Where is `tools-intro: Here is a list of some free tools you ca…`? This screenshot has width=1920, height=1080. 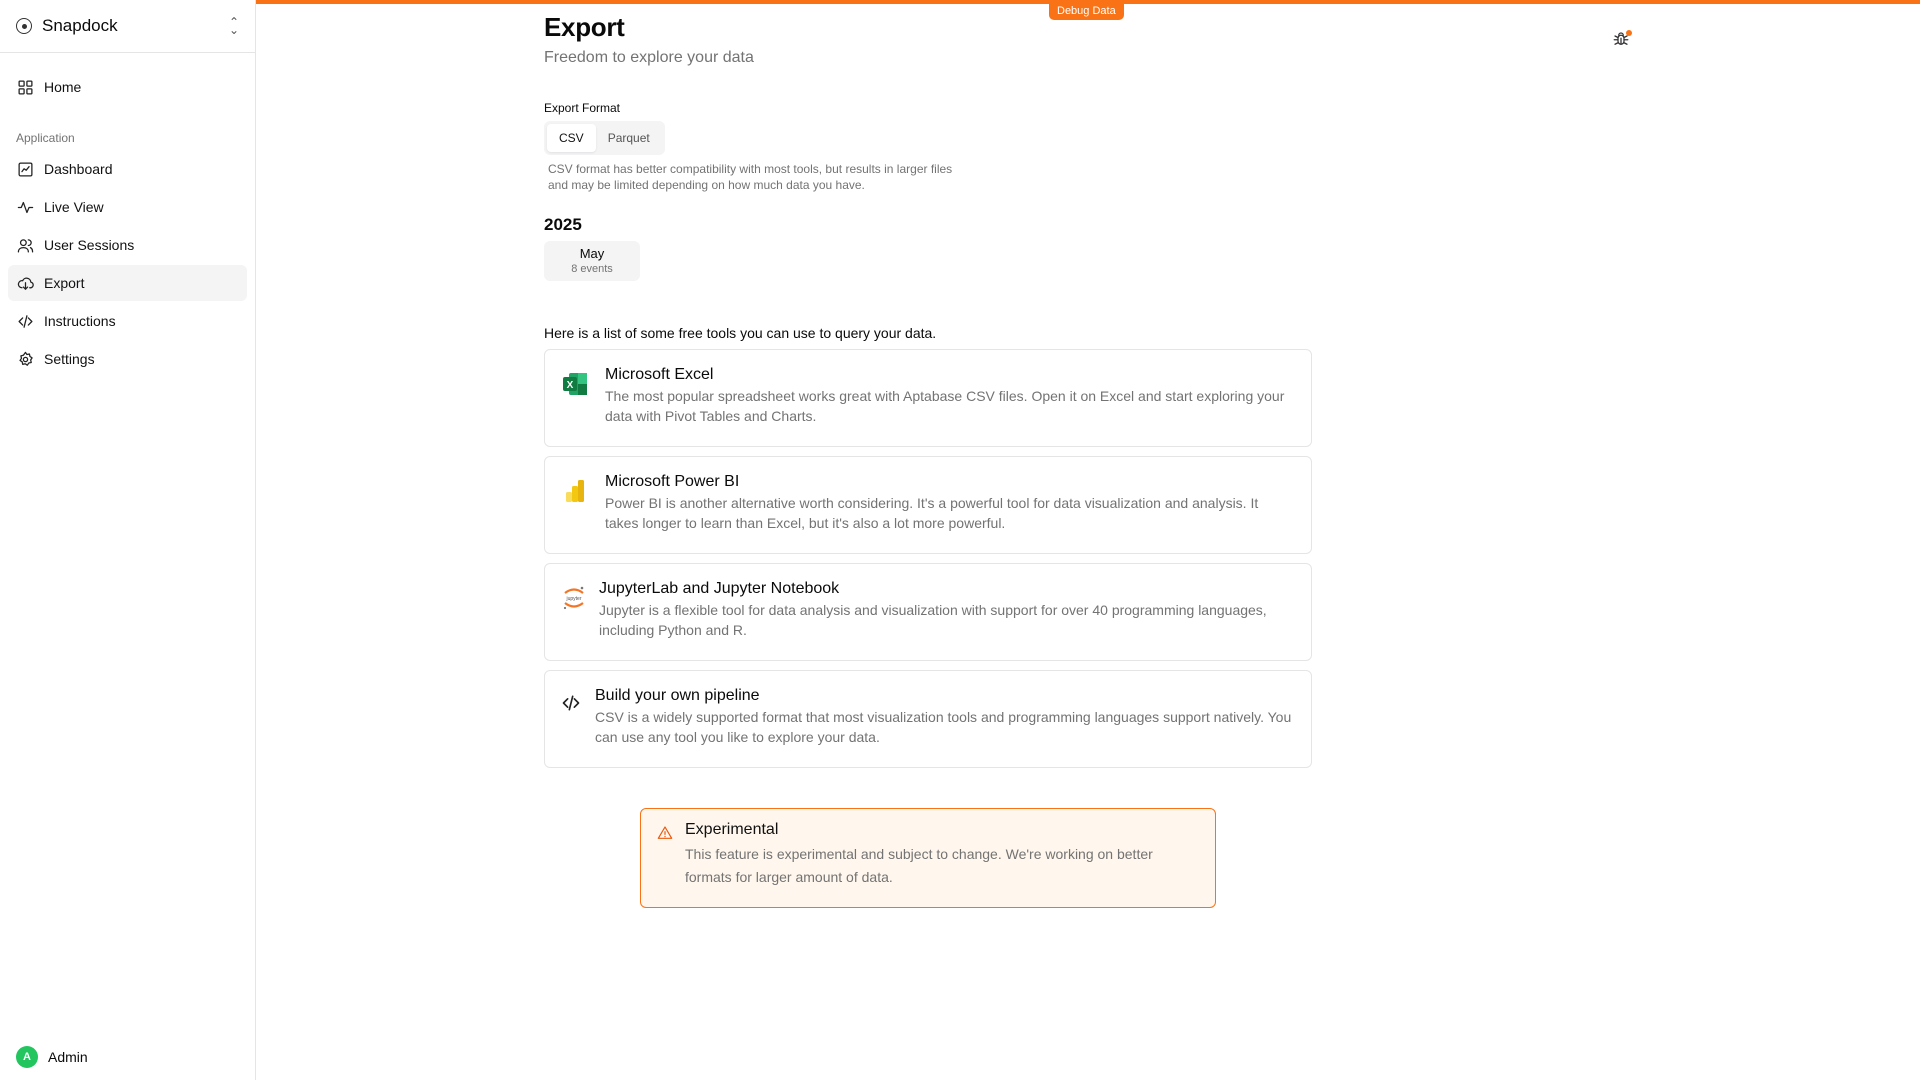 tools-intro: Here is a list of some free tools you ca… is located at coordinates (740, 333).